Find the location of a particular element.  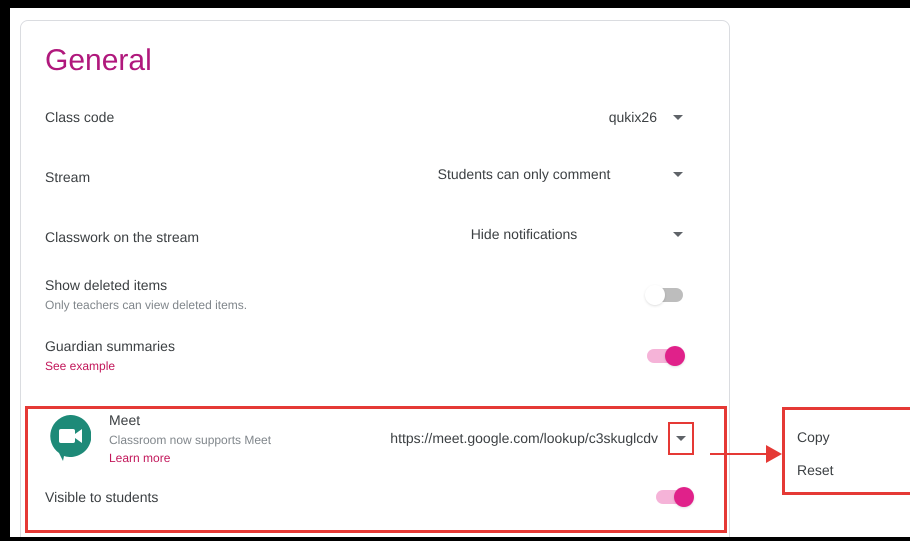

video-camera-icon is located at coordinates (70, 438).